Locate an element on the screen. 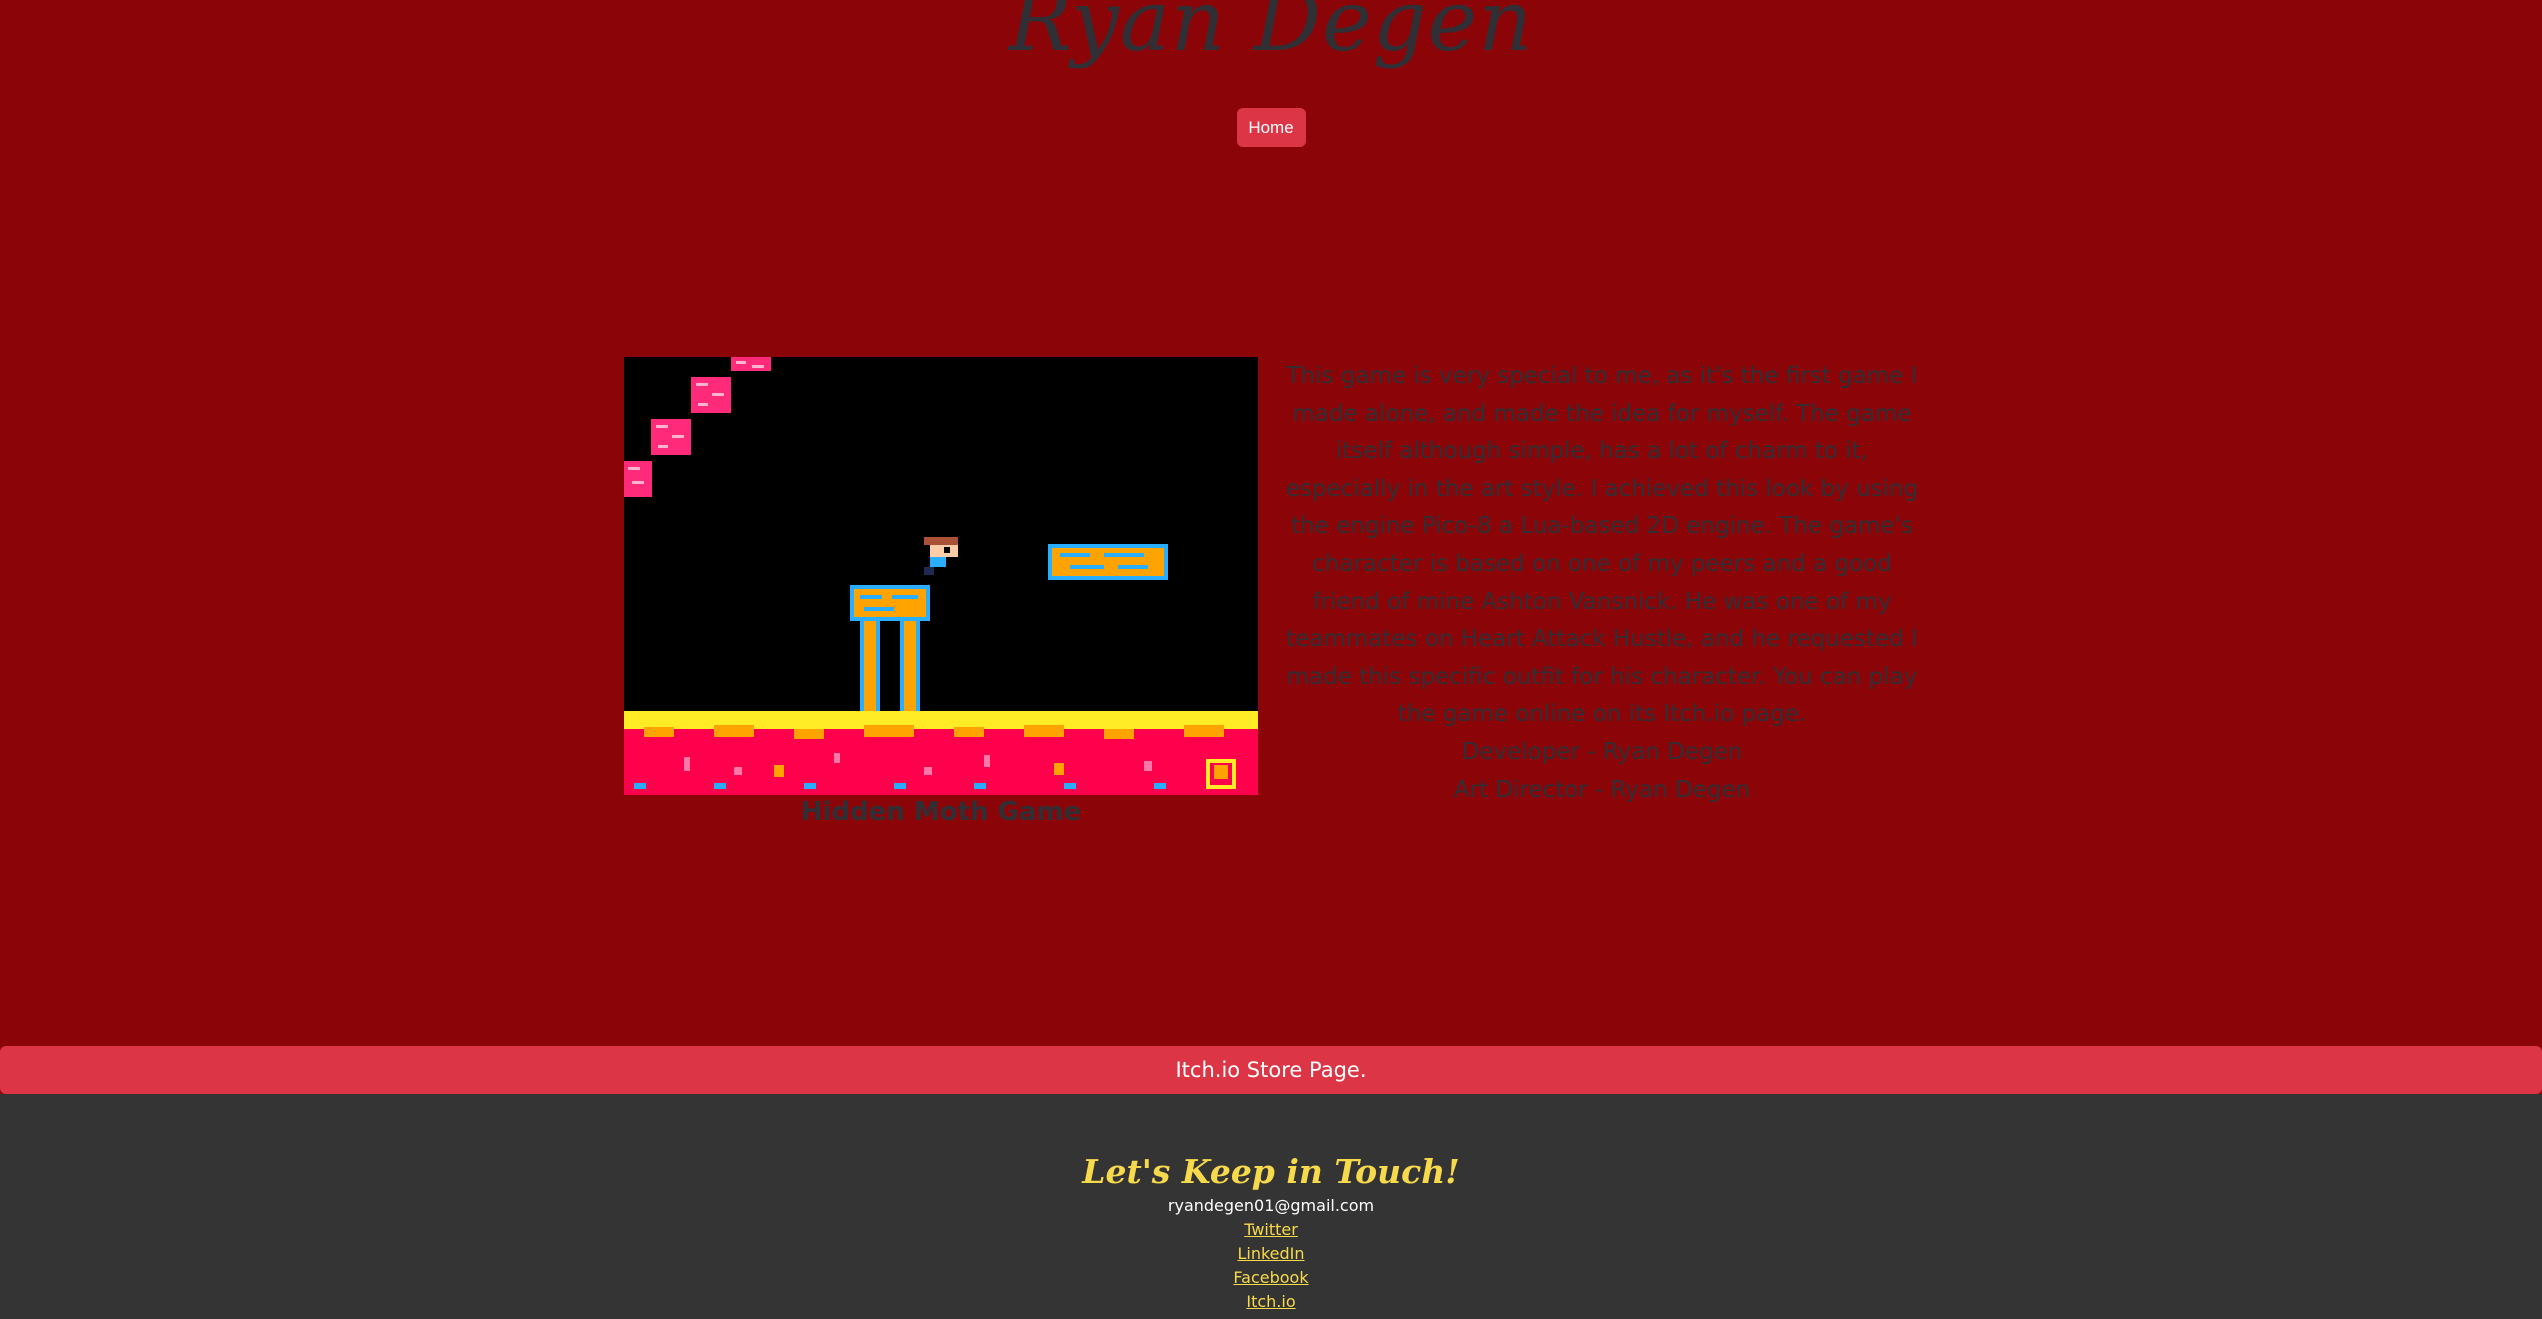 The height and width of the screenshot is (1319, 2542). game-showcase: Hidden Moth Game is located at coordinates (941, 592).